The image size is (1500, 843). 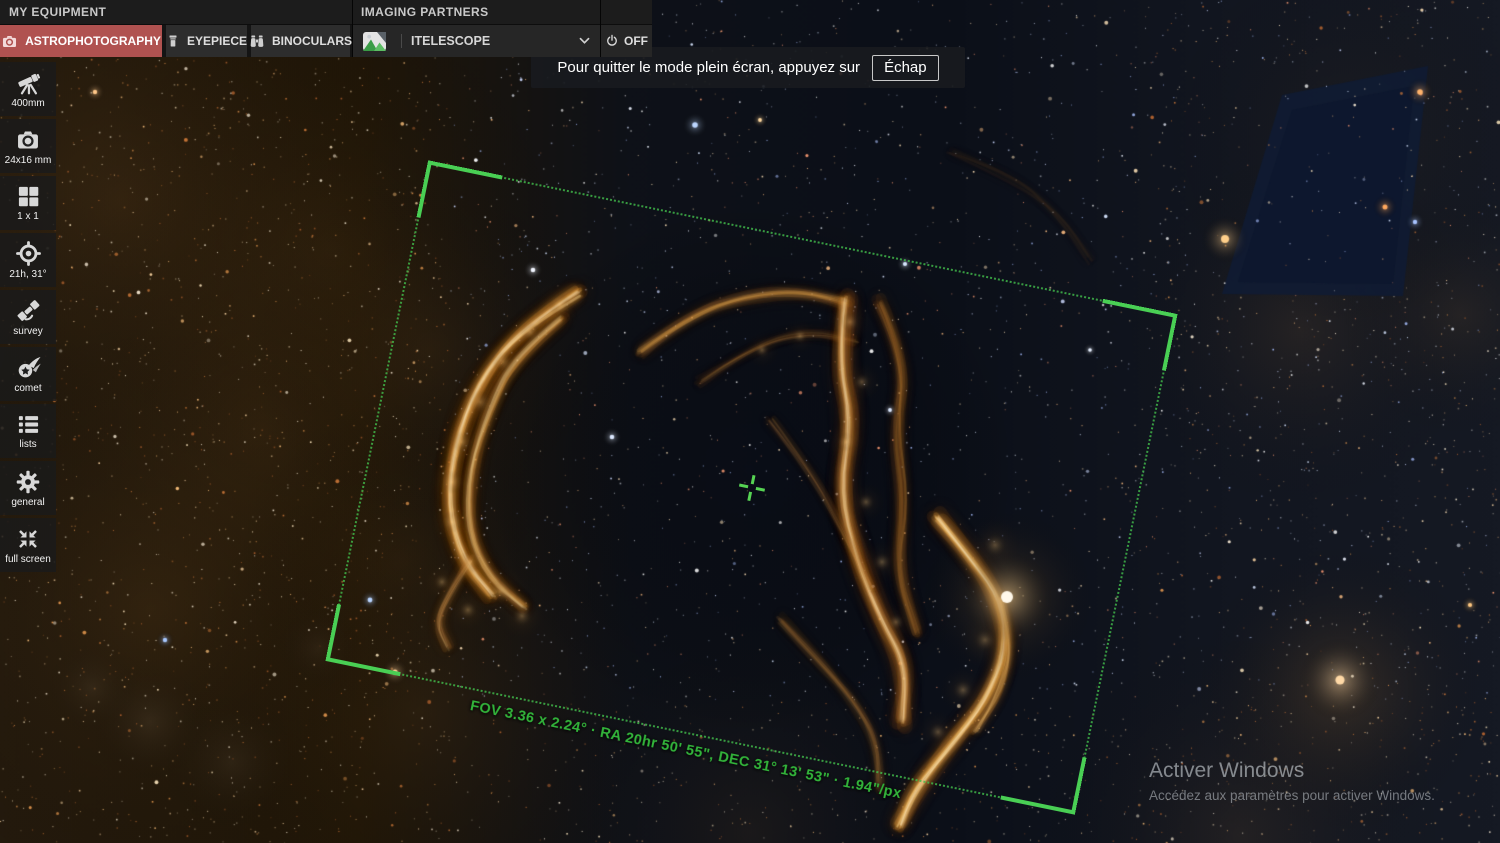 What do you see at coordinates (751, 487) in the screenshot?
I see `fov-center-crosshair` at bounding box center [751, 487].